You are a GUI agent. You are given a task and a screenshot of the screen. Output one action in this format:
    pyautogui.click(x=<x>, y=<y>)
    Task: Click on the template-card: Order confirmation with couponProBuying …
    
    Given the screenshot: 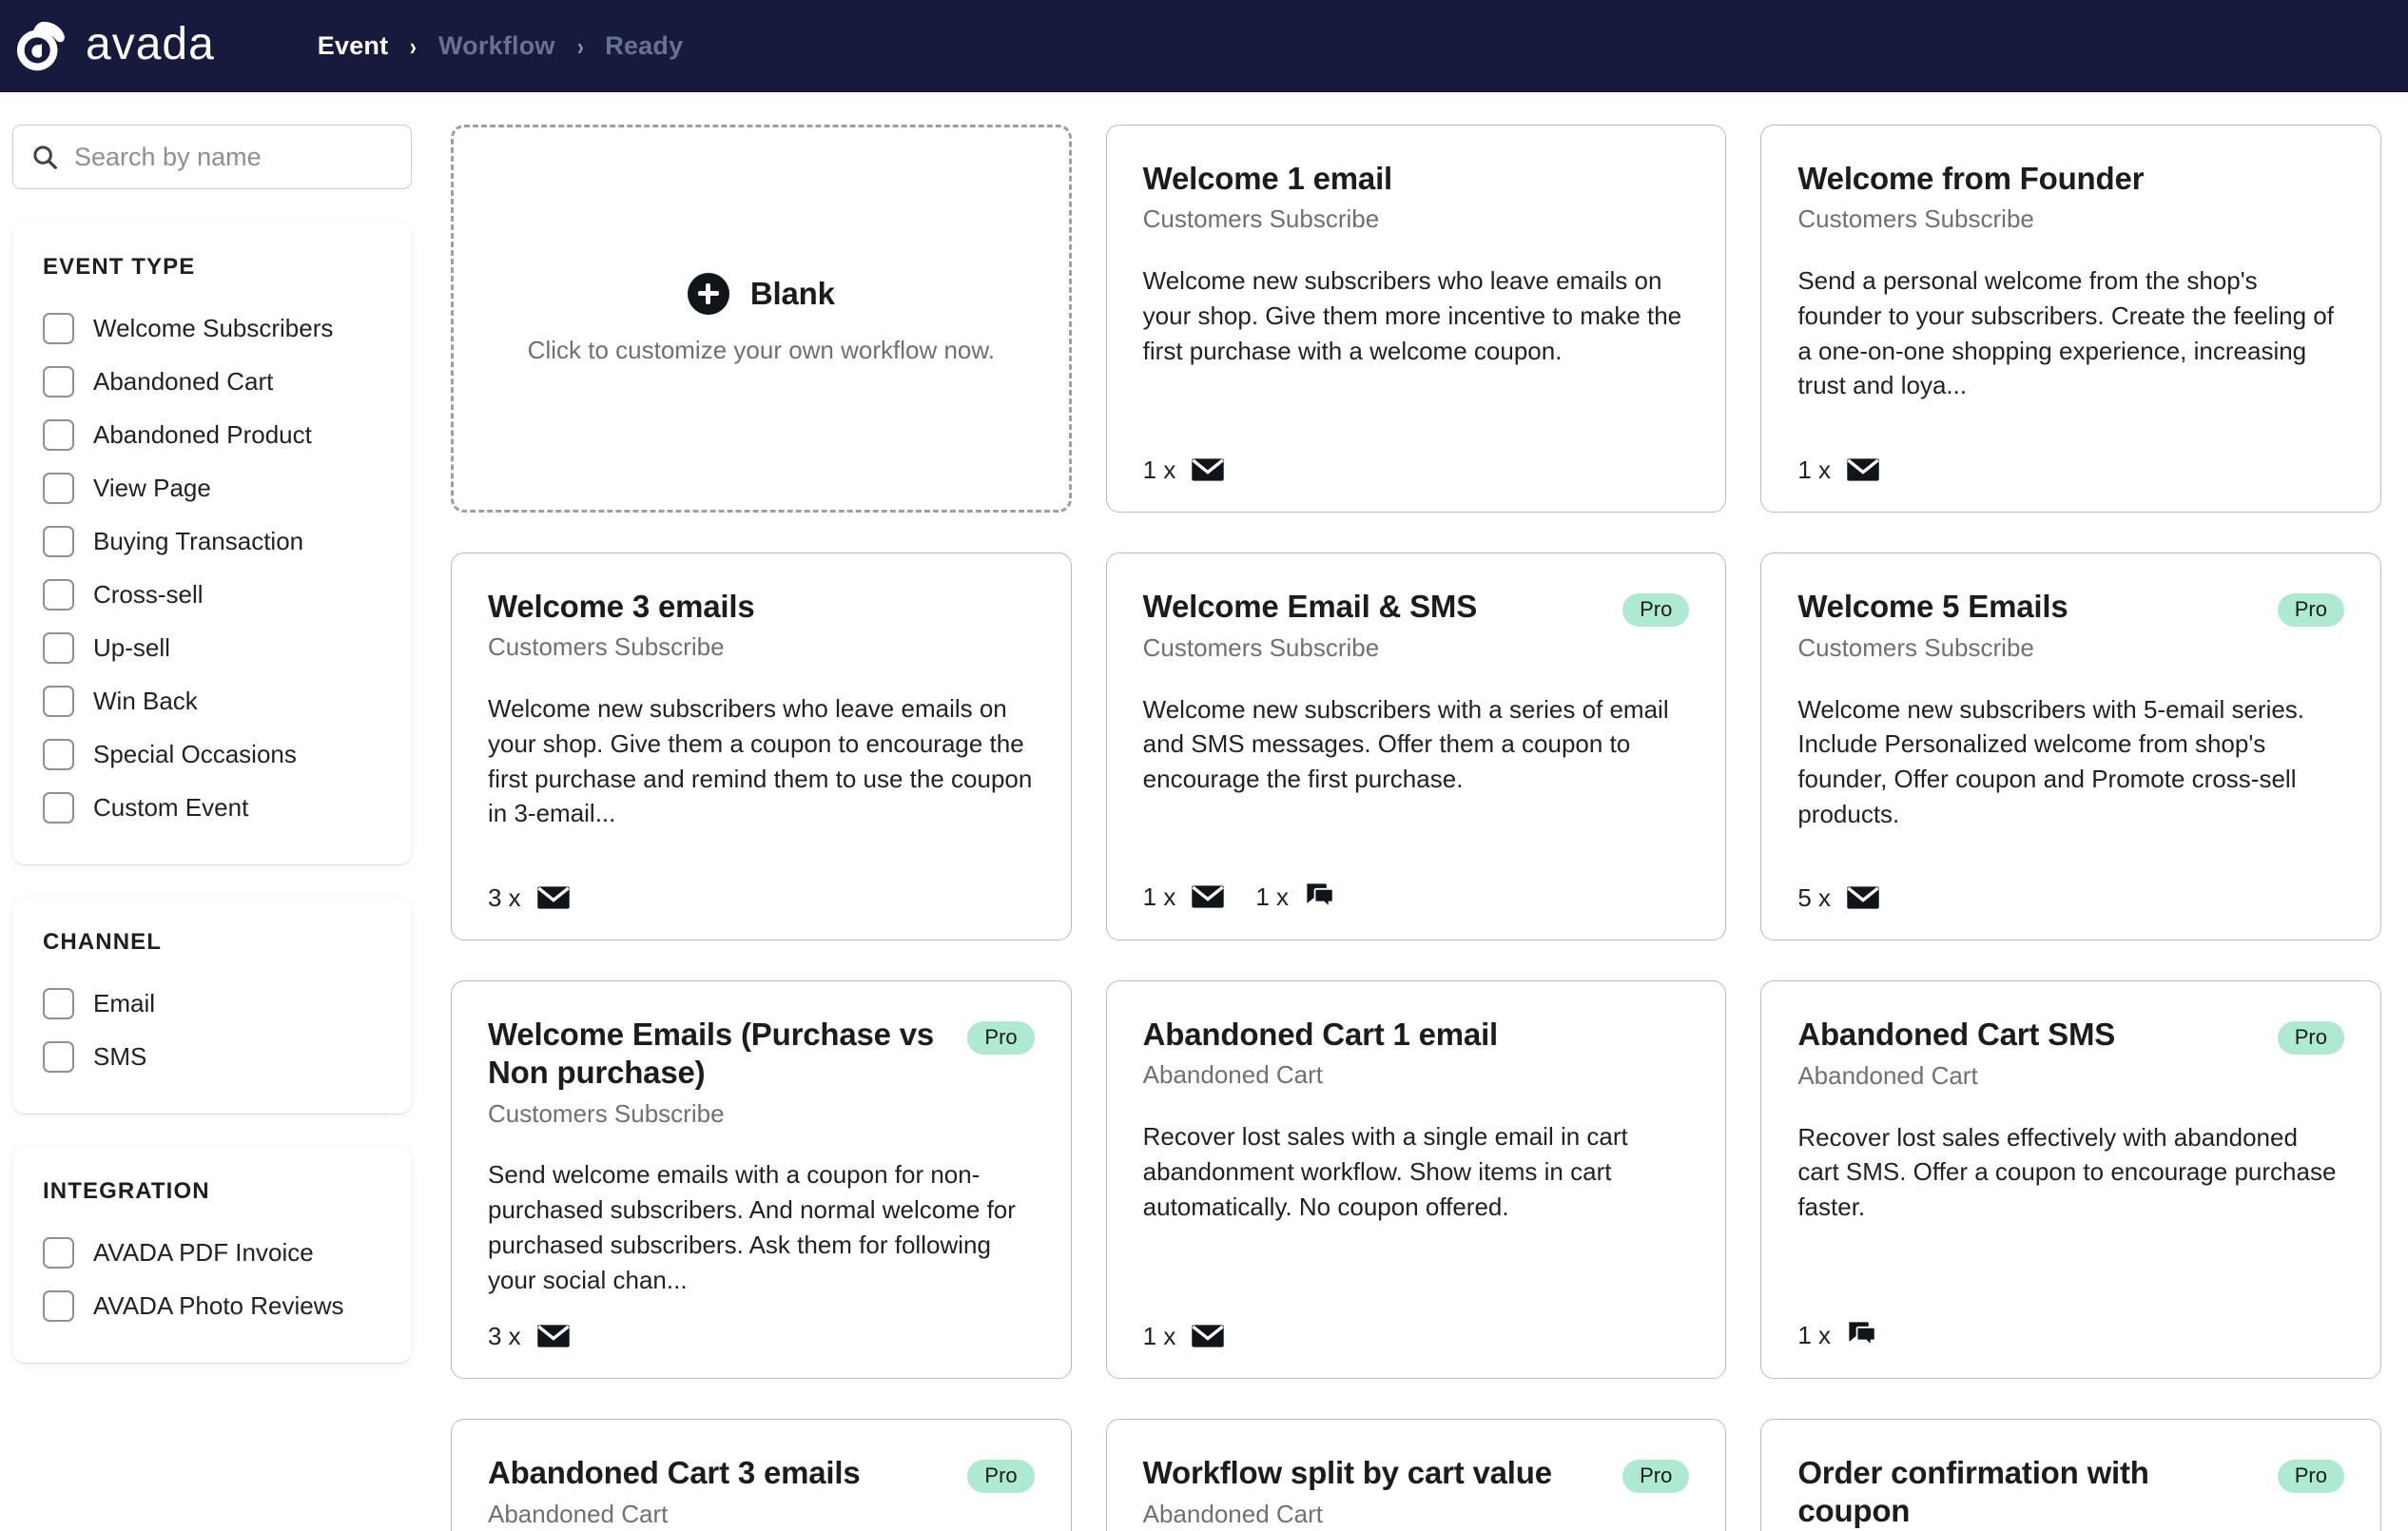 What is the action you would take?
    pyautogui.click(x=2071, y=1474)
    